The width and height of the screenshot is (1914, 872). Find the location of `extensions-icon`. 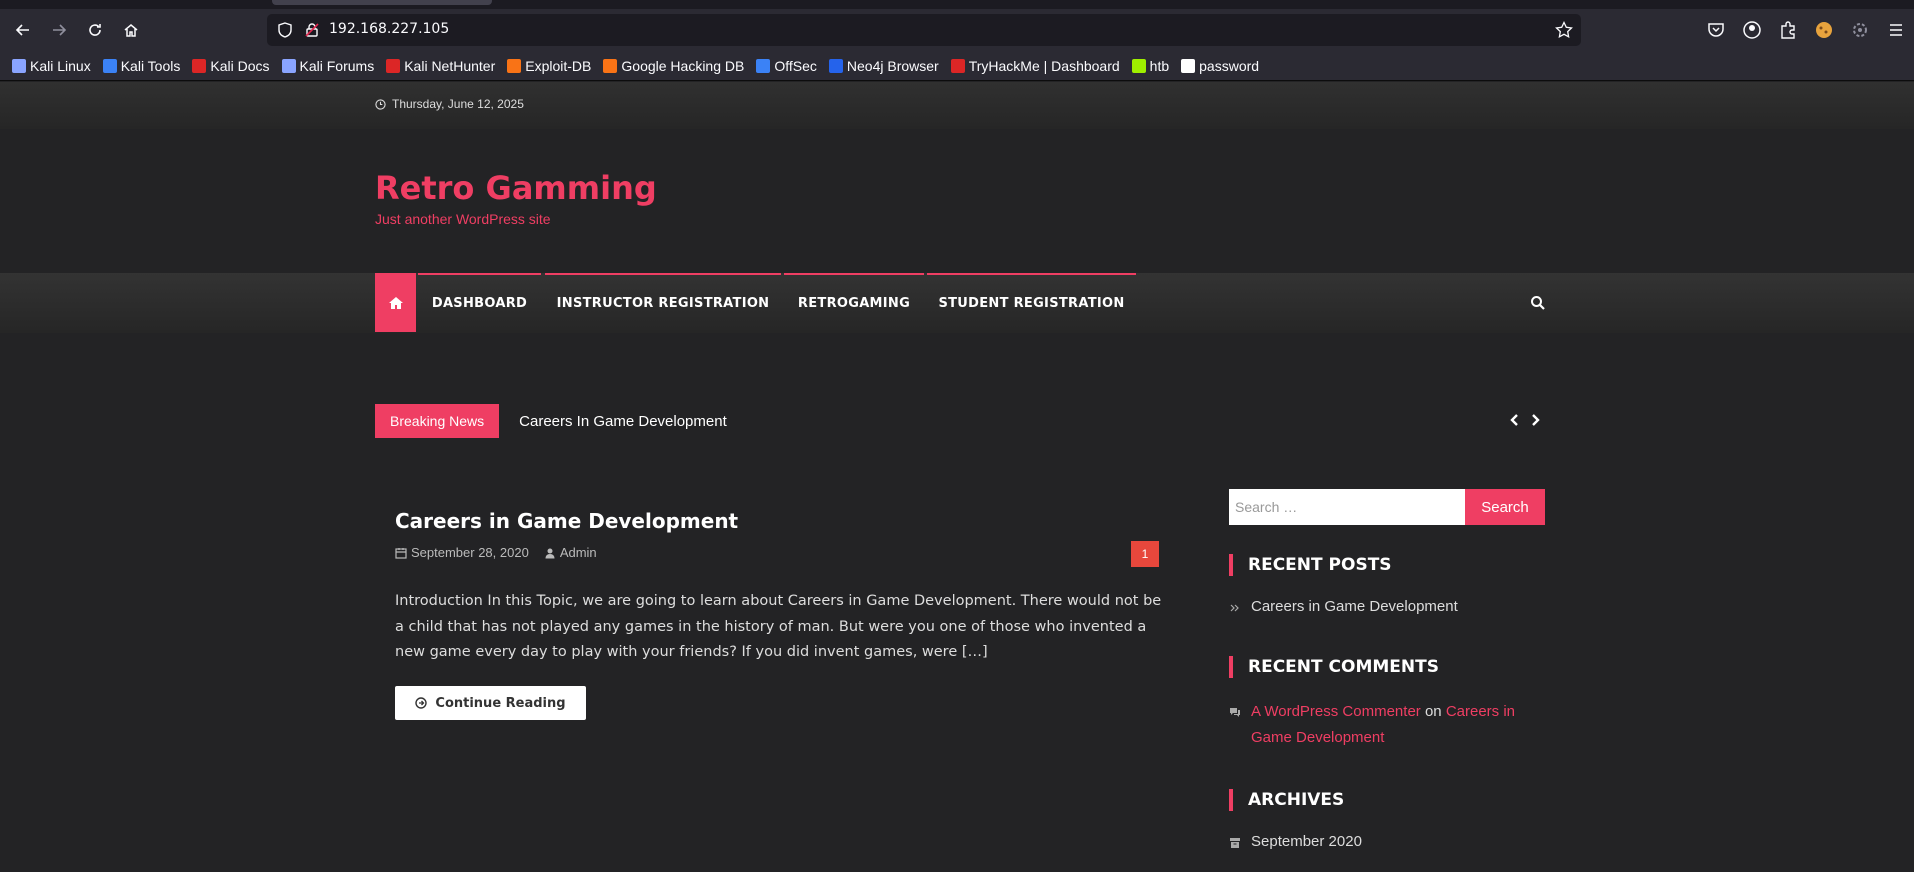

extensions-icon is located at coordinates (1788, 30).